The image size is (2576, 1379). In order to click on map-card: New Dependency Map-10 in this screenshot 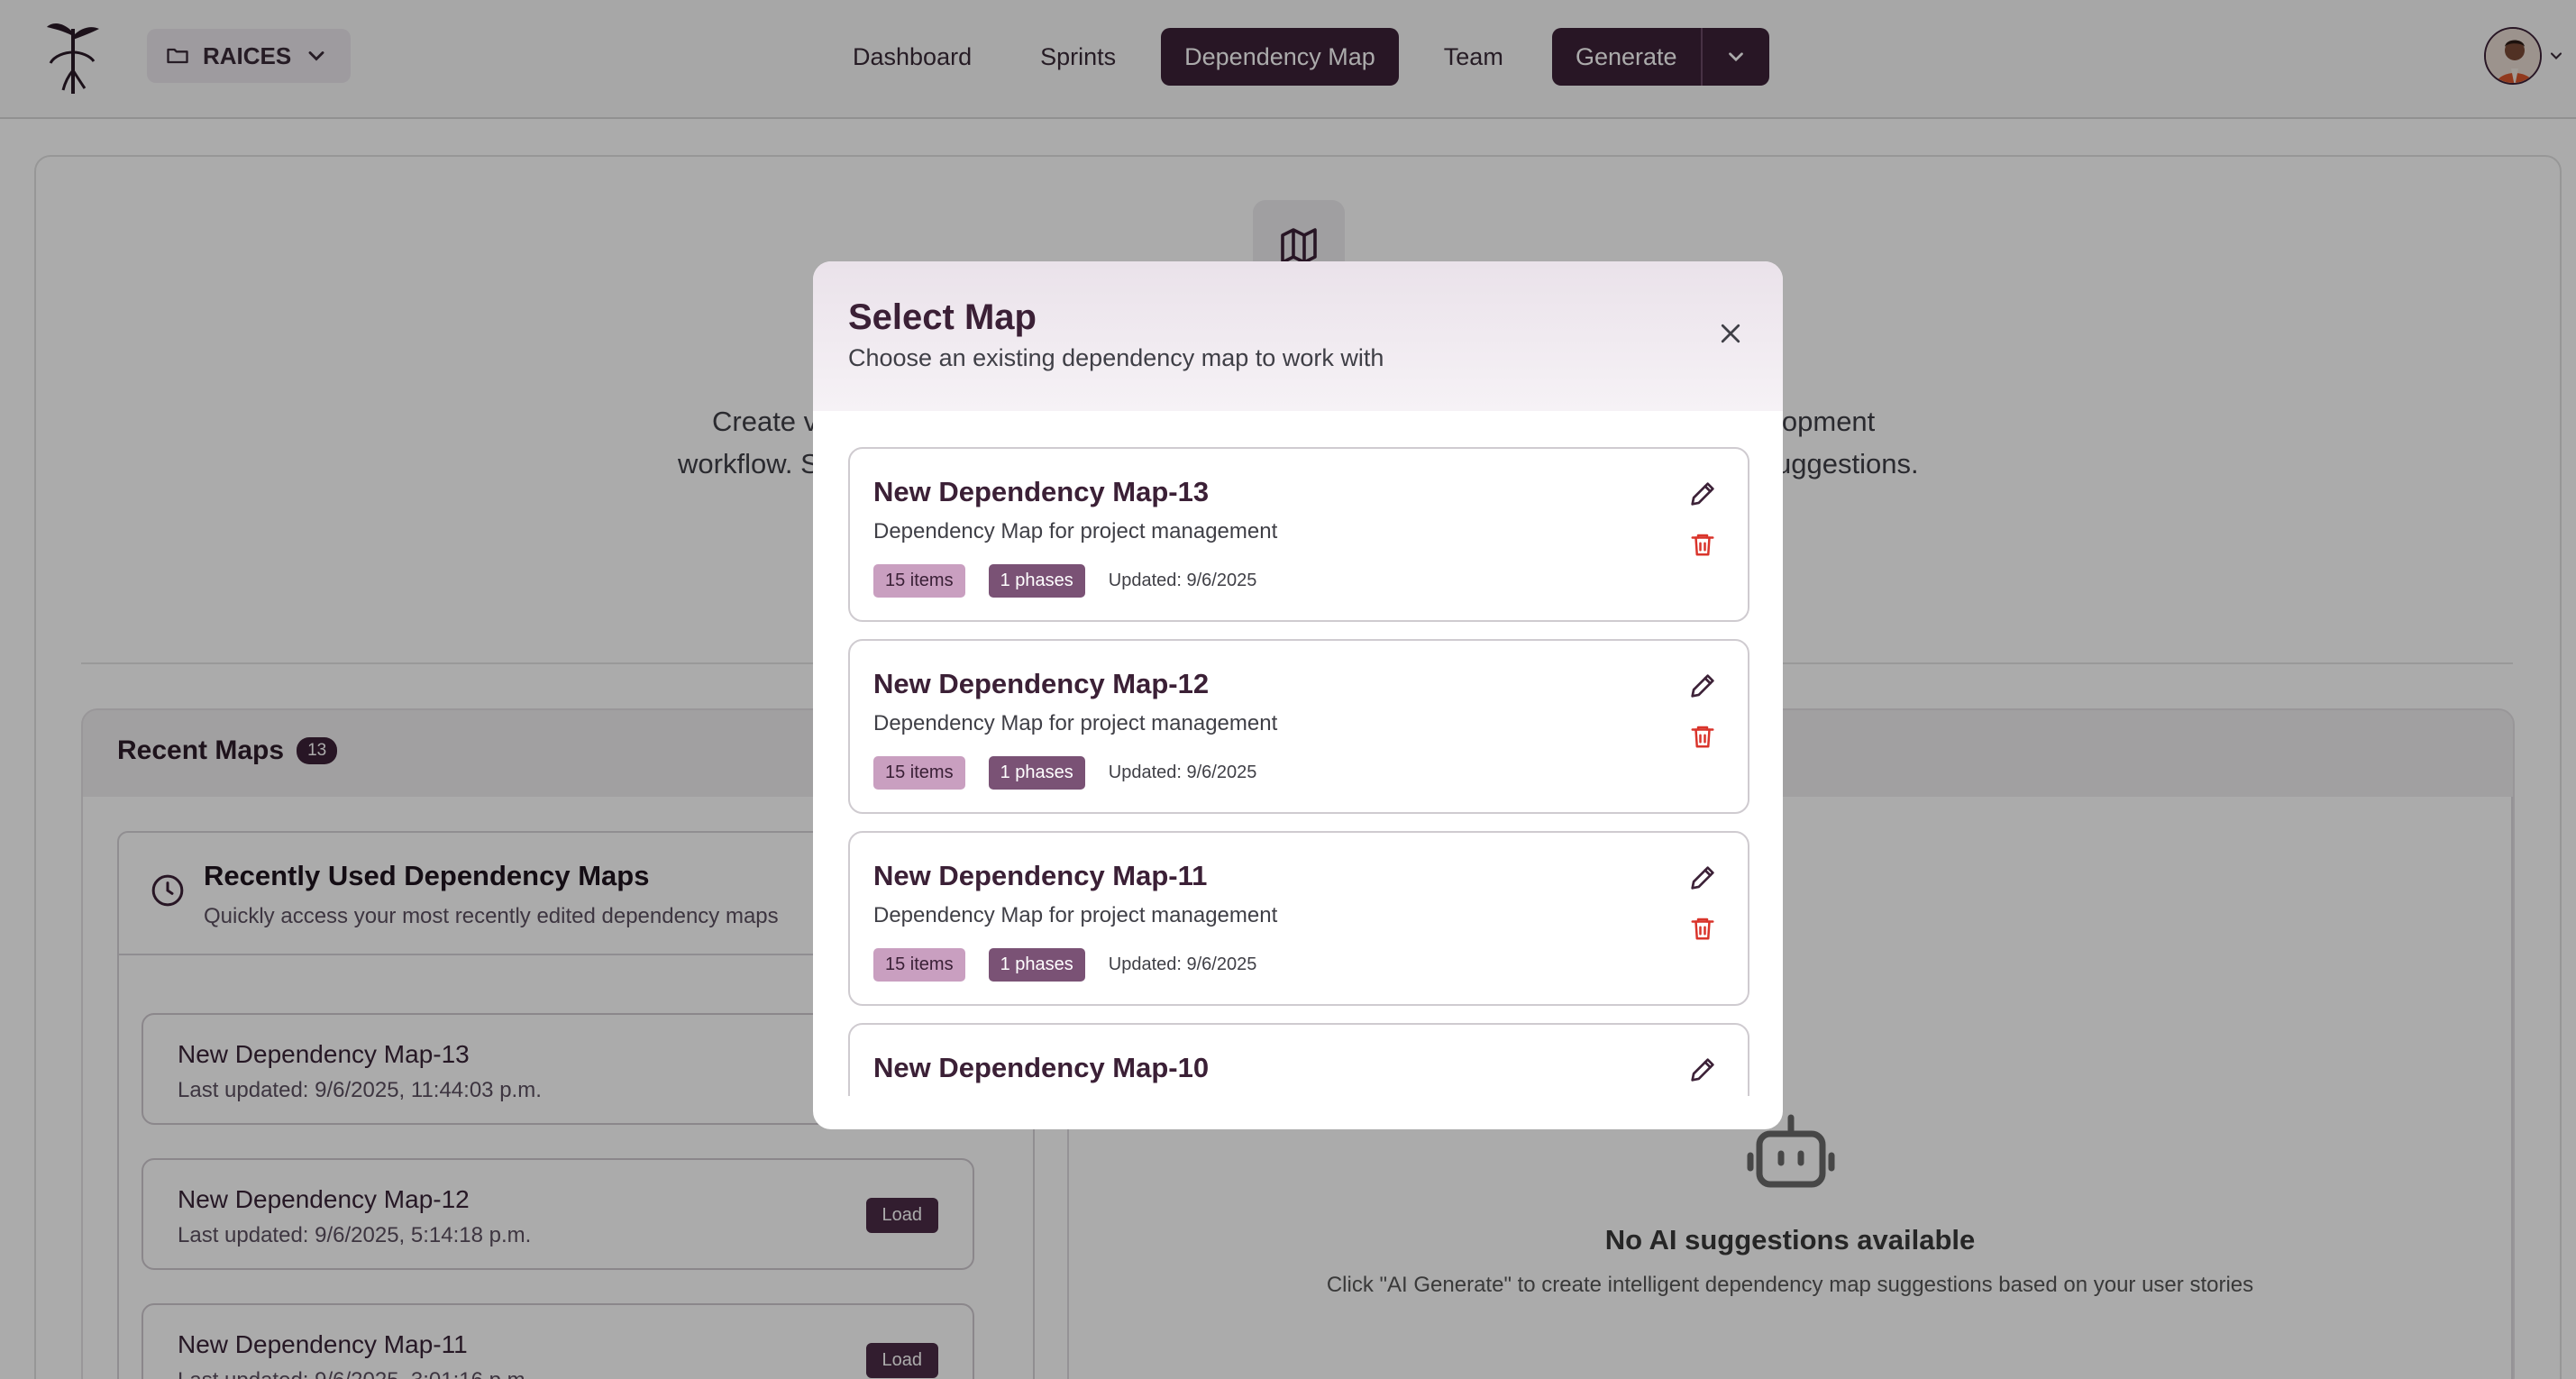, I will do `click(1298, 1059)`.